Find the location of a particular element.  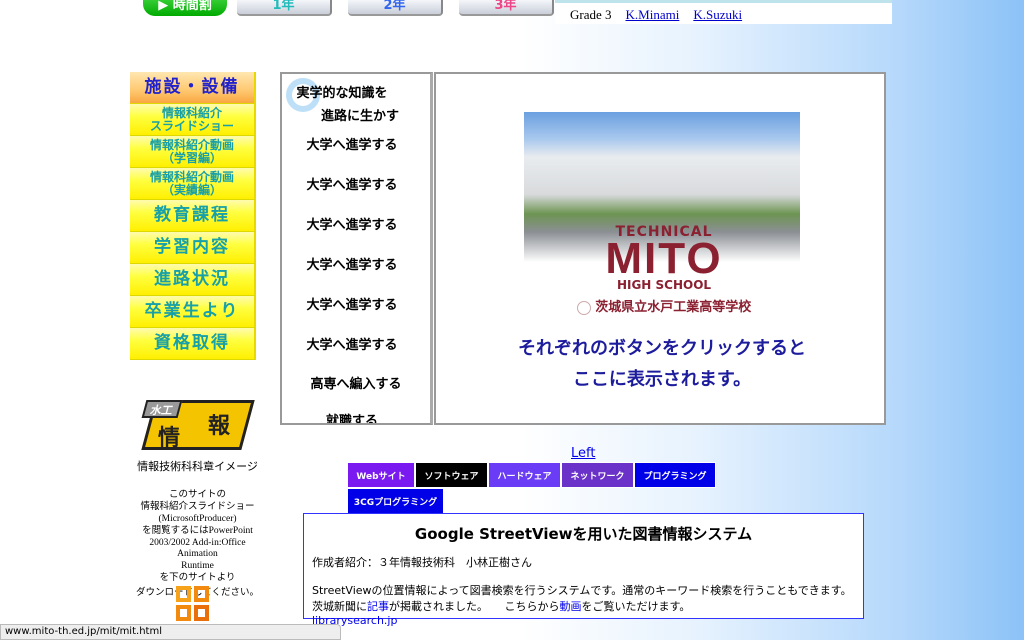

status-bar: www.mito-th.ed.jp/mit/mit.html is located at coordinates (170, 632).